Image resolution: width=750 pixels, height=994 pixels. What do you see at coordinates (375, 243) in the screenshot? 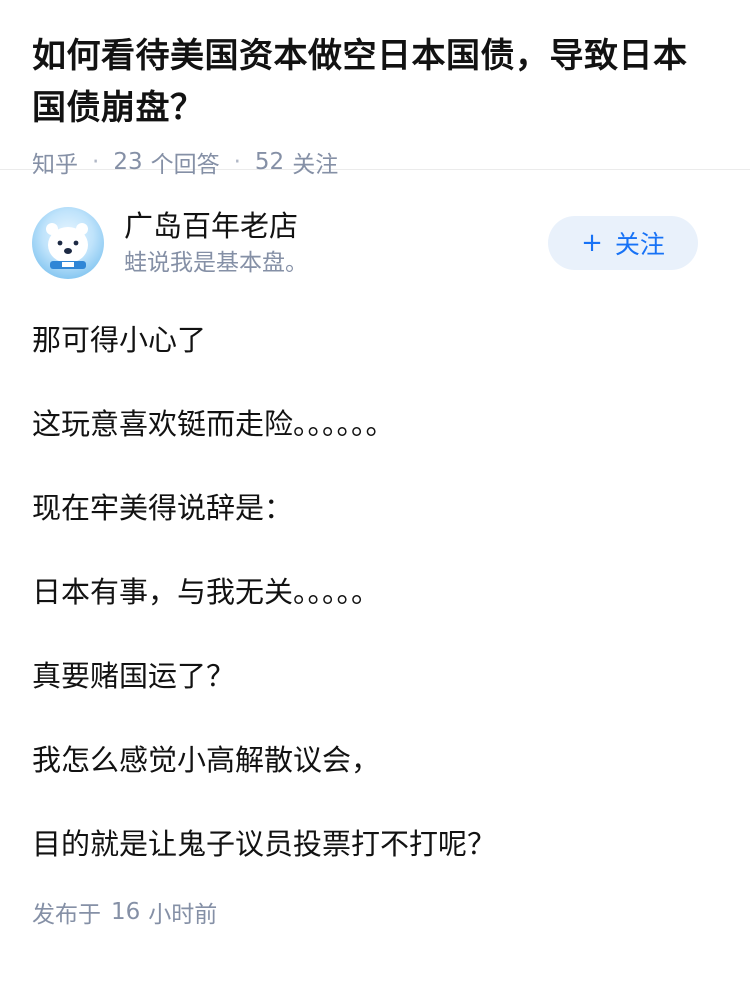
I see `author-row: 广岛百年老店 蛙说我是基本盘。 + 关注` at bounding box center [375, 243].